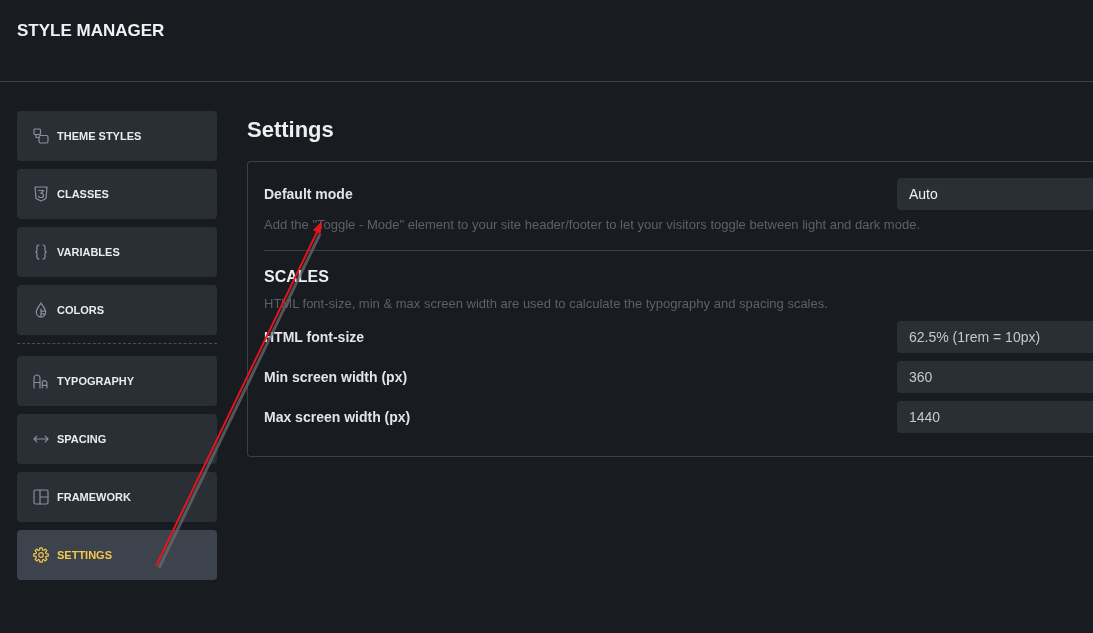 The image size is (1093, 633). I want to click on input-field: 1440, so click(995, 417).